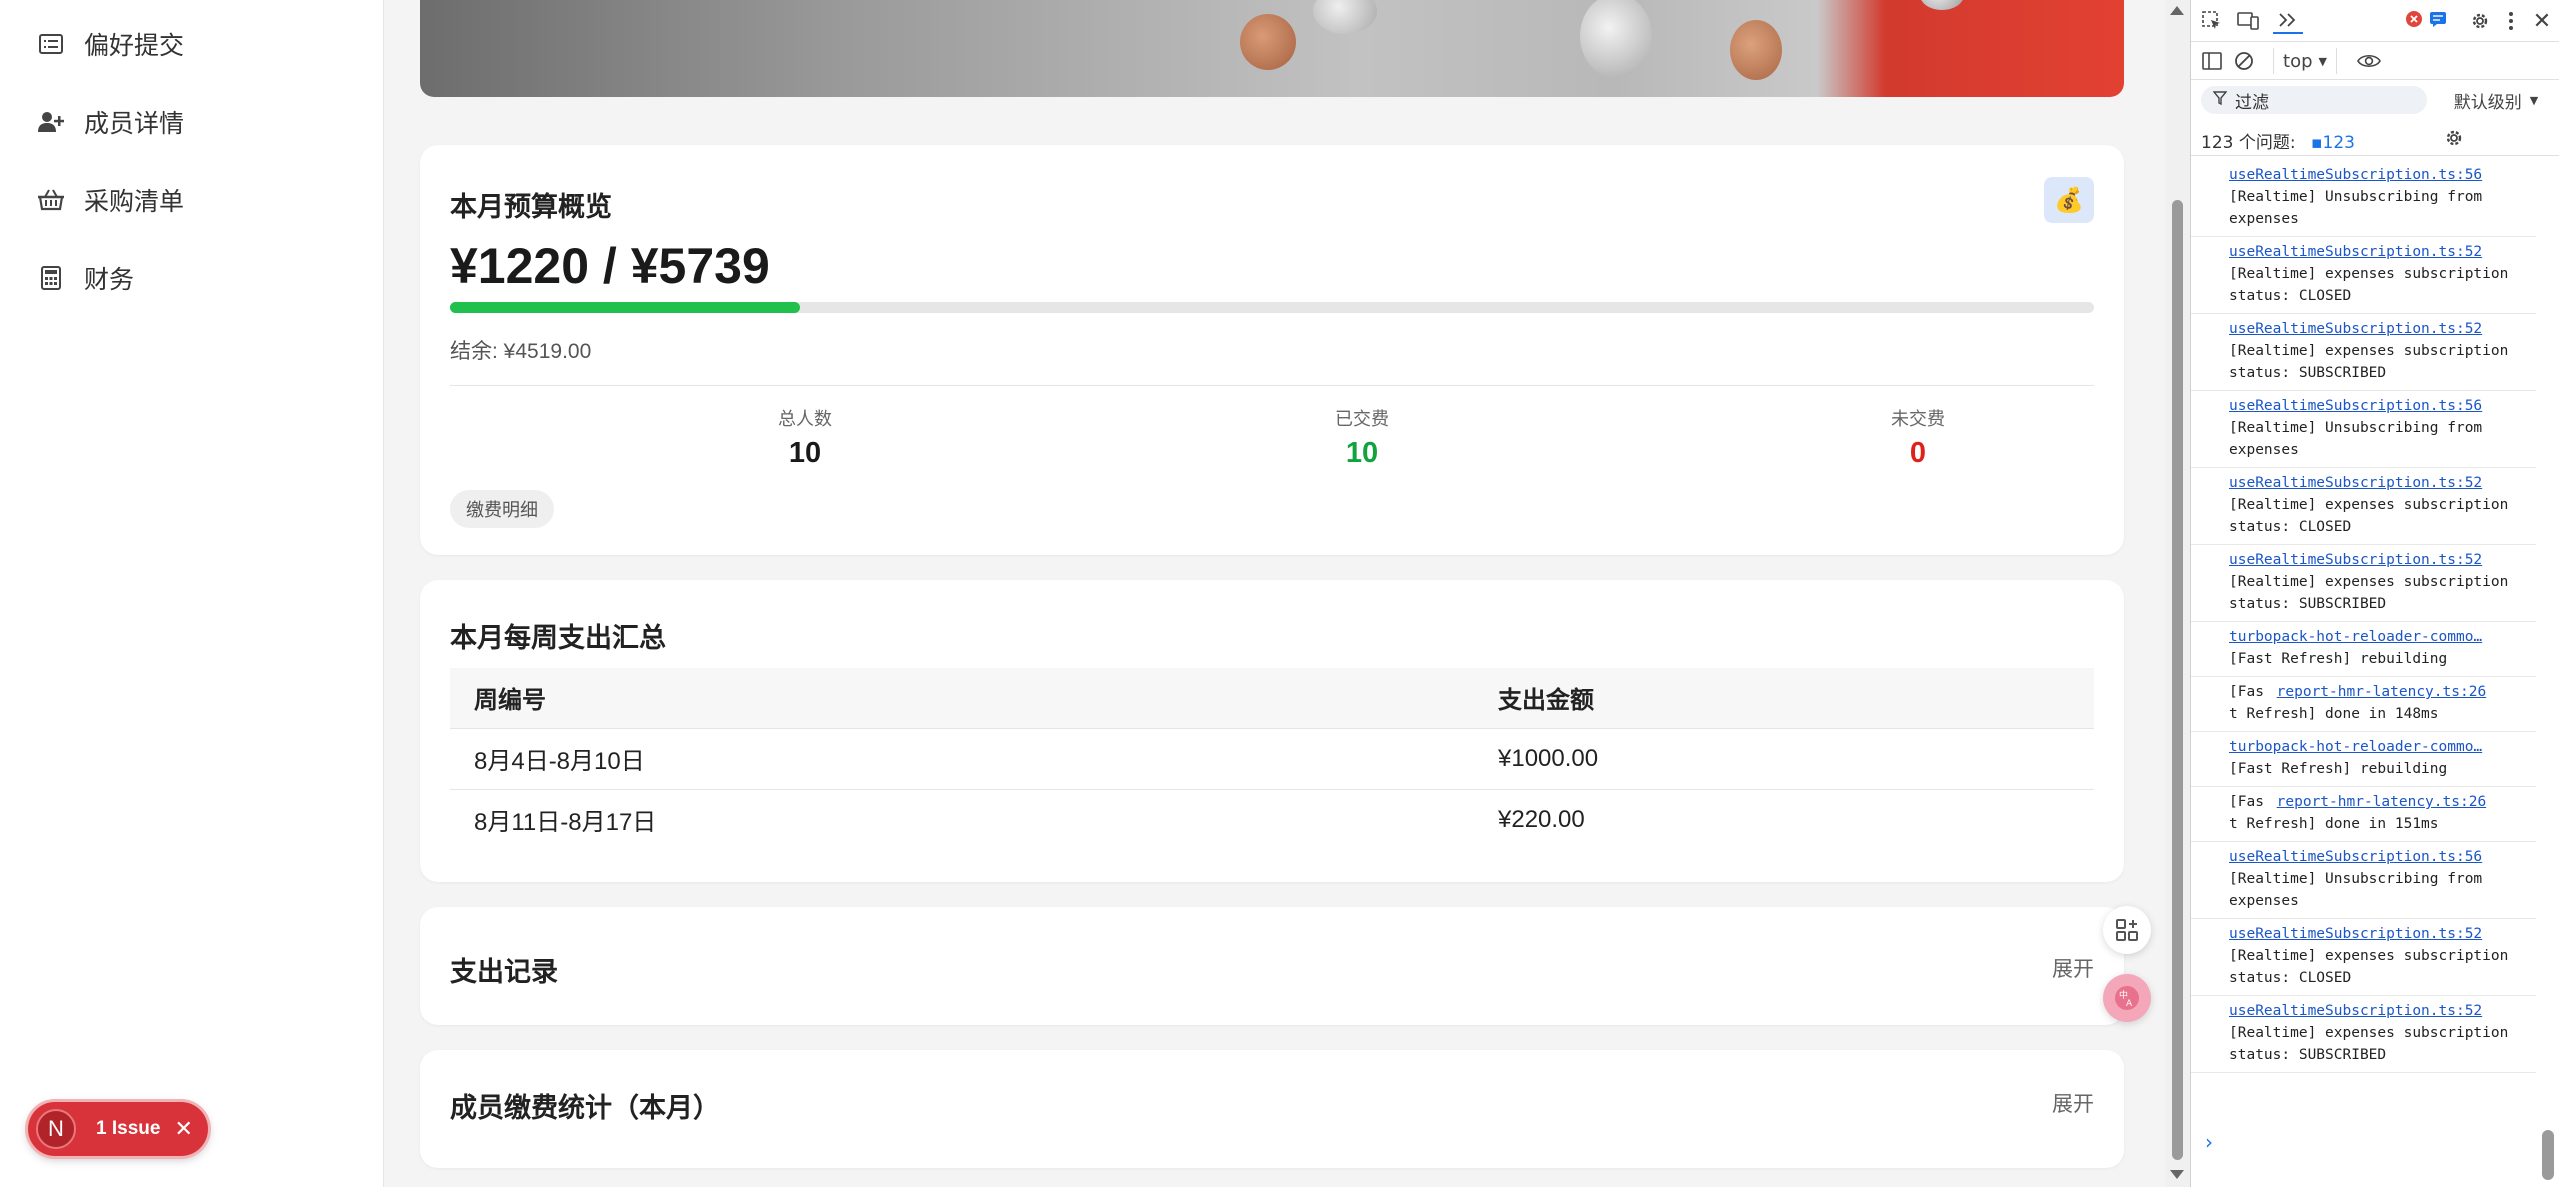 This screenshot has width=2559, height=1187. Describe the element at coordinates (2496, 100) in the screenshot. I see `log-level-select: 默认级别 ▼` at that location.